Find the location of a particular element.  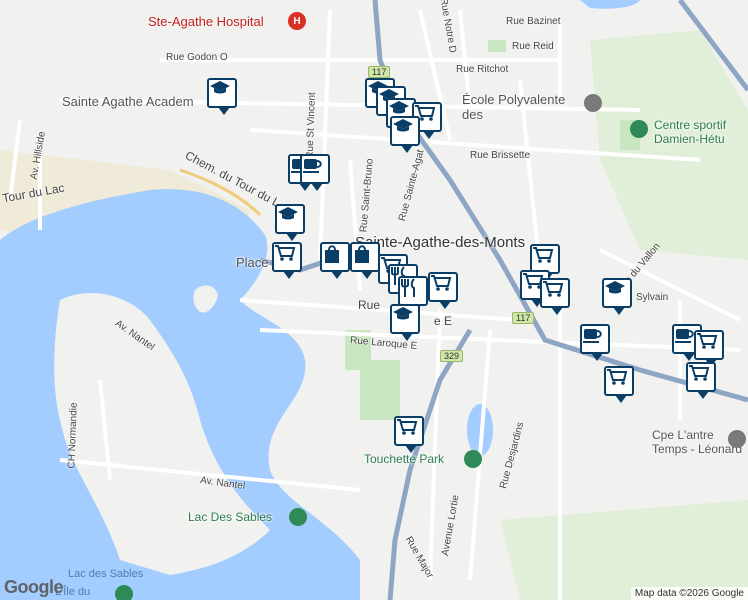

sports-poi-icon is located at coordinates (639, 129).